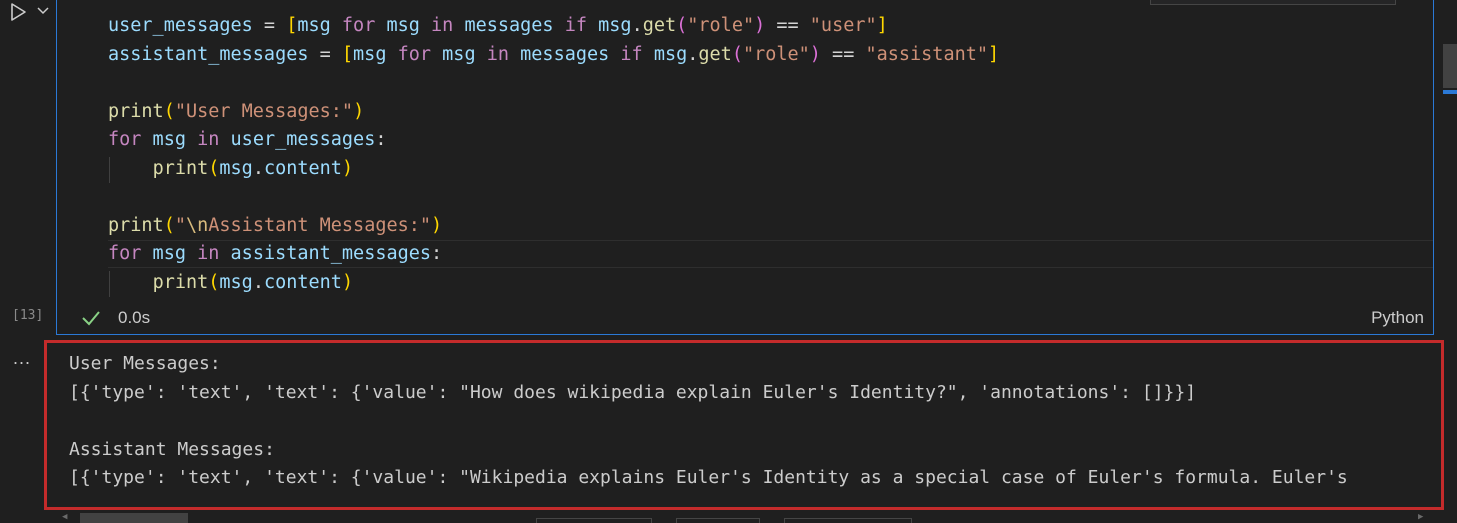 The width and height of the screenshot is (1457, 523). I want to click on check-icon, so click(91, 318).